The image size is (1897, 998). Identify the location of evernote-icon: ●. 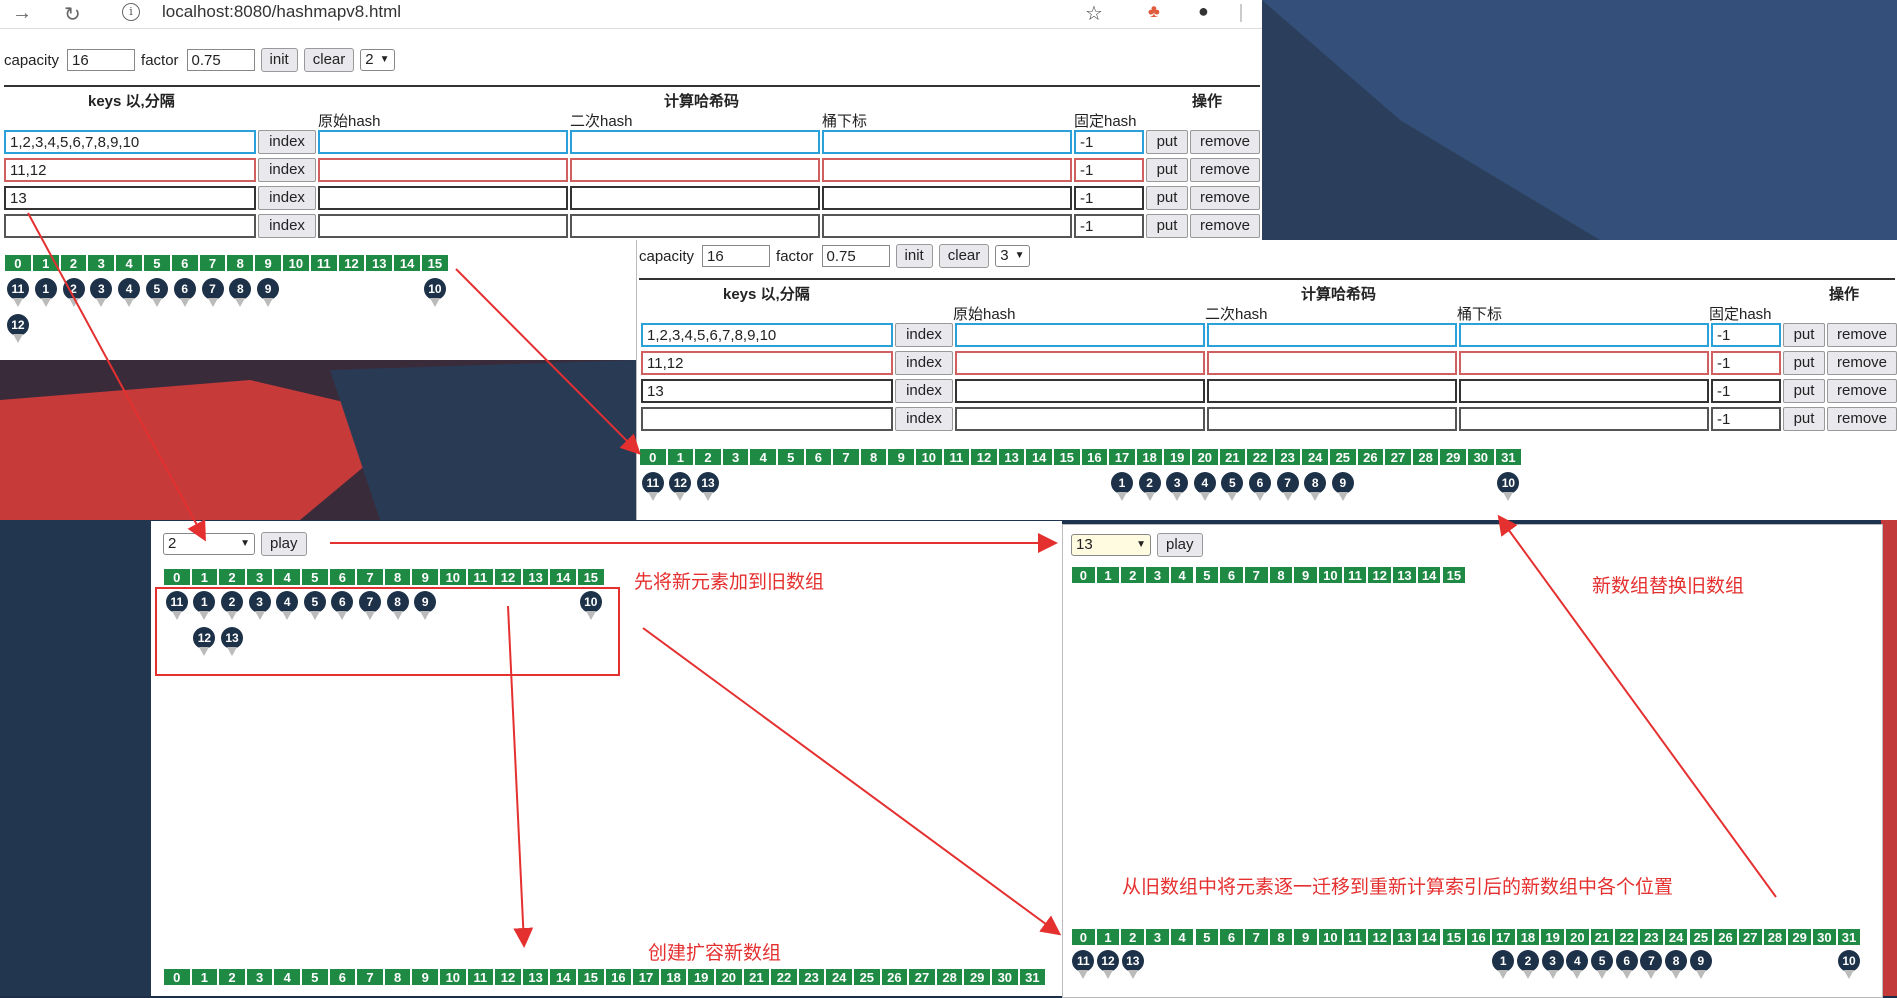
(1203, 11).